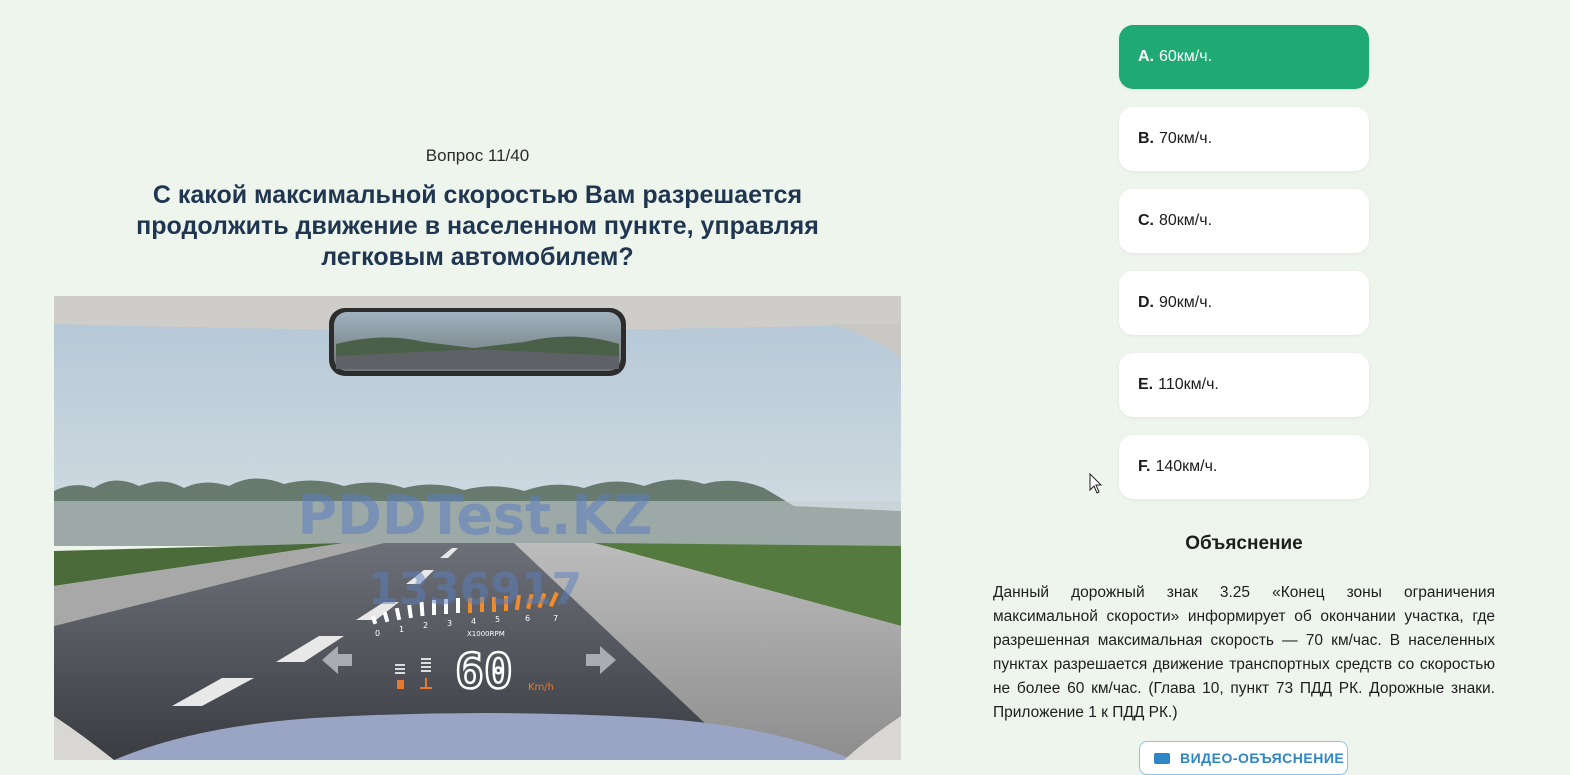 The width and height of the screenshot is (1570, 775). I want to click on answer-option-c: C. 80км/ч., so click(1244, 221).